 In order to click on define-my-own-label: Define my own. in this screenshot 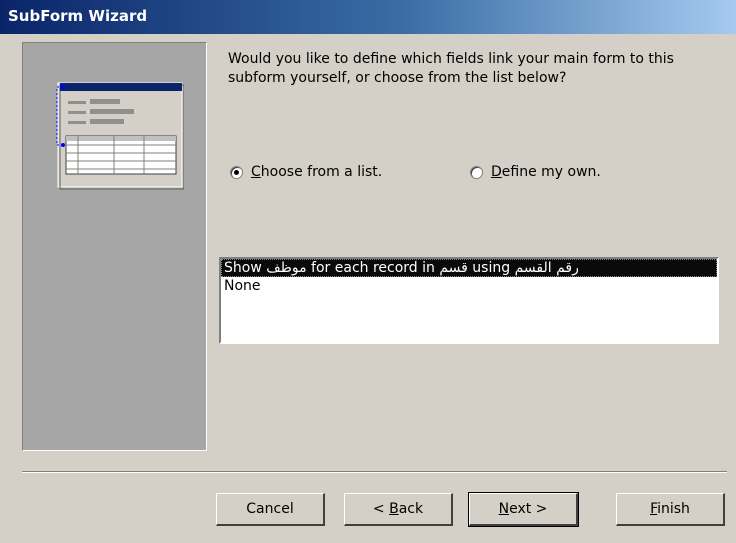, I will do `click(546, 172)`.